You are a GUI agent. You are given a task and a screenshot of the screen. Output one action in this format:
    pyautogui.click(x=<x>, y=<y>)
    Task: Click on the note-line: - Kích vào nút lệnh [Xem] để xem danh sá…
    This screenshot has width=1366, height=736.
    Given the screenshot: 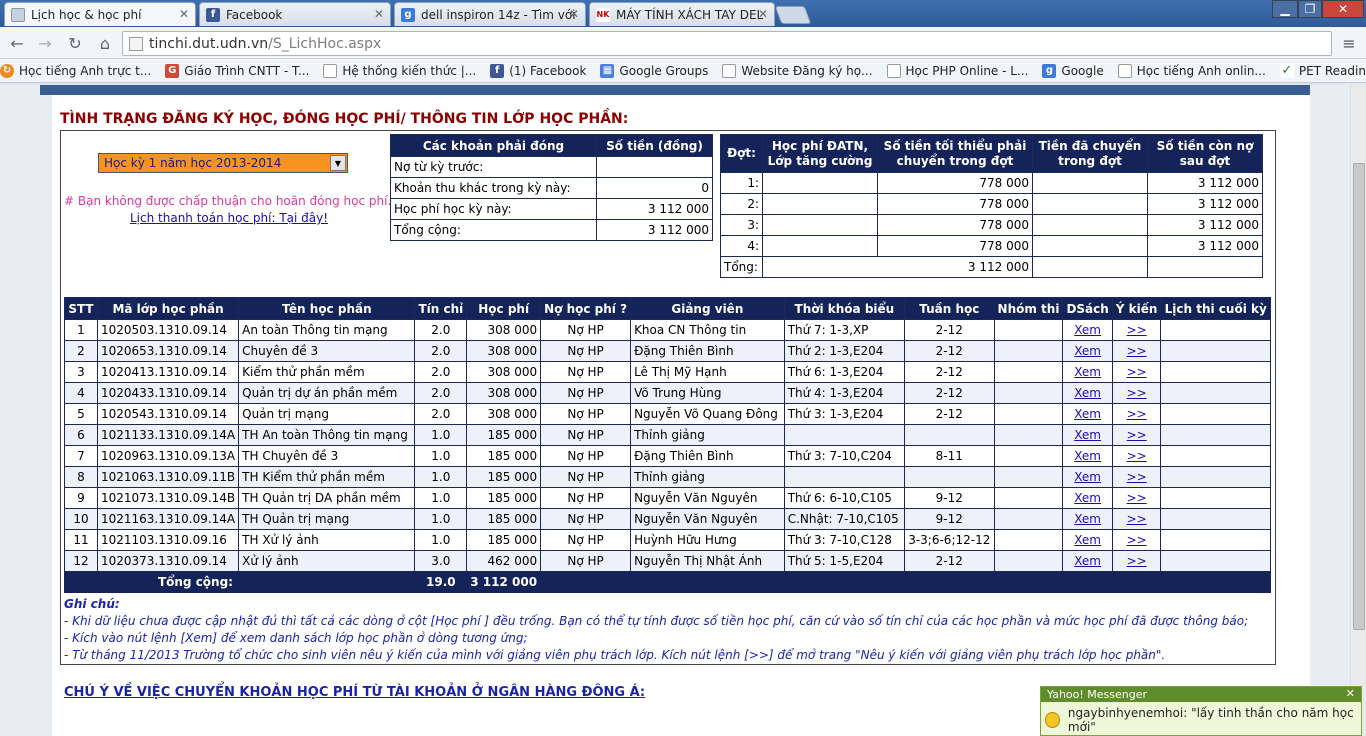 What is the action you would take?
    pyautogui.click(x=296, y=638)
    